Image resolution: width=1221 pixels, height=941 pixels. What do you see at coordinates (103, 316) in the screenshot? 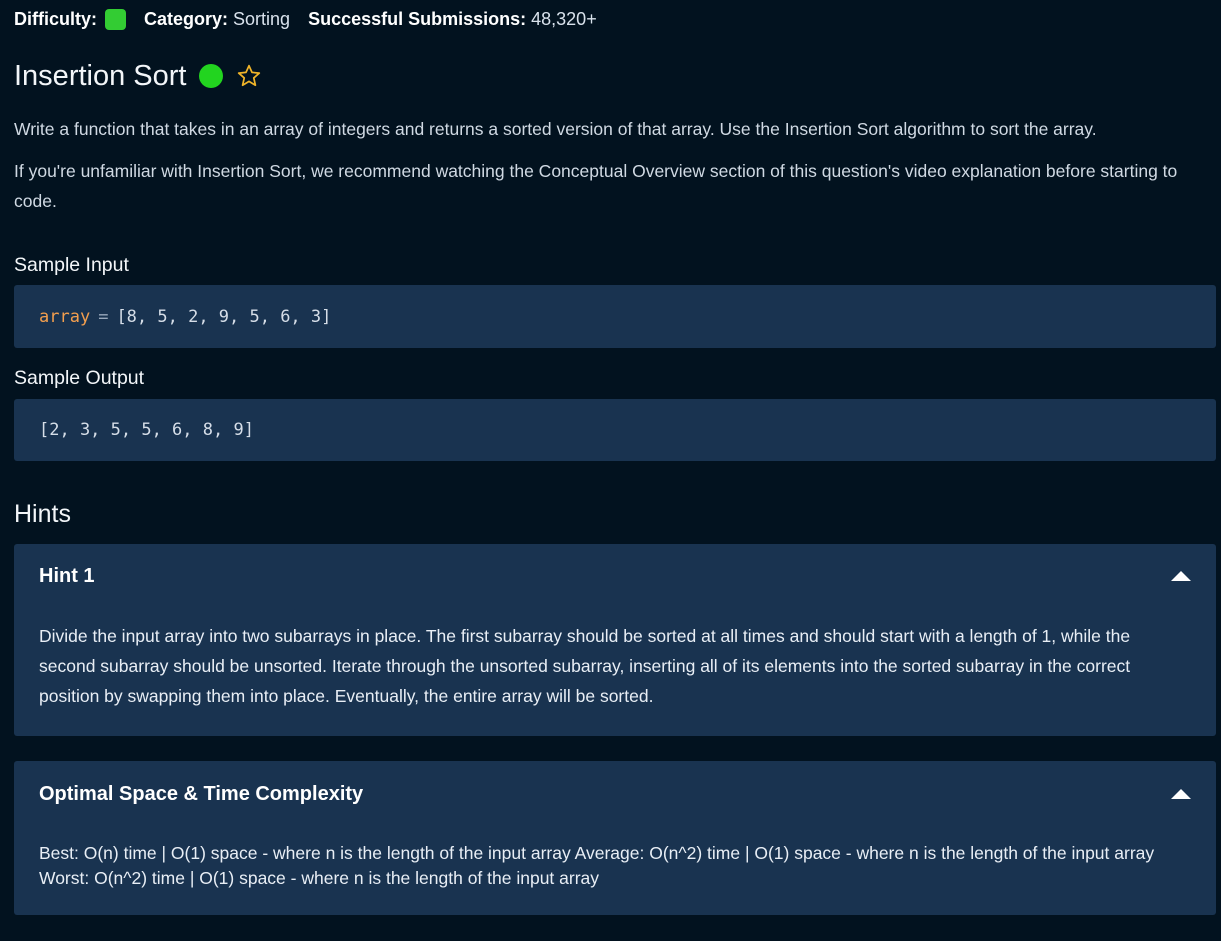
I see `sample-input-operator: =` at bounding box center [103, 316].